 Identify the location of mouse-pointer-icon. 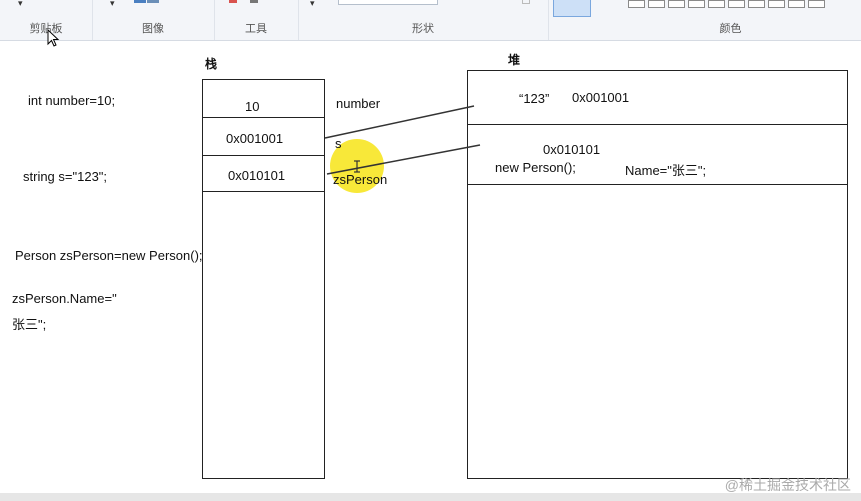
(53, 38).